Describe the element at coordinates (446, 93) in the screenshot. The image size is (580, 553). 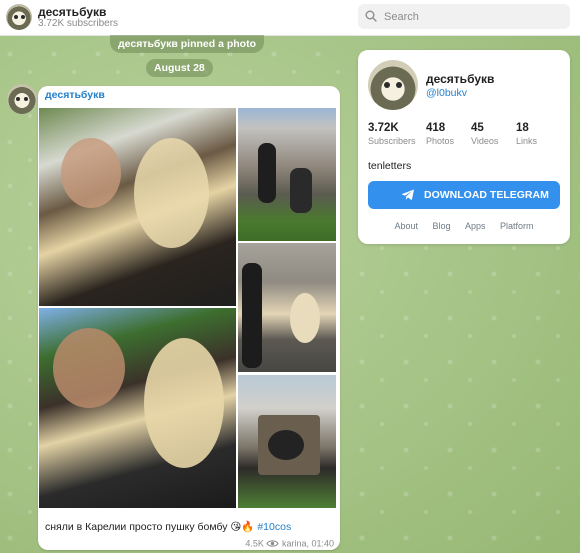
I see `channel-username-link: @l0bukv` at that location.